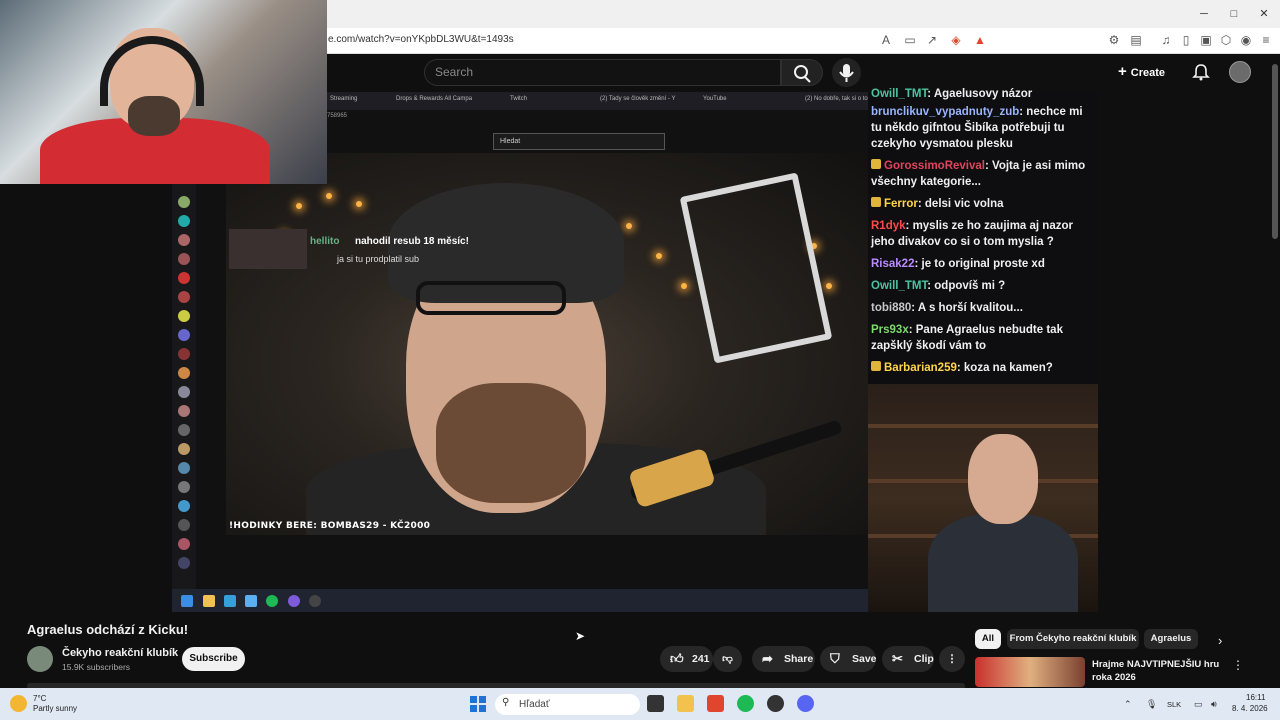 Image resolution: width=1280 pixels, height=720 pixels. Describe the element at coordinates (805, 703) in the screenshot. I see `discord-icon` at that location.